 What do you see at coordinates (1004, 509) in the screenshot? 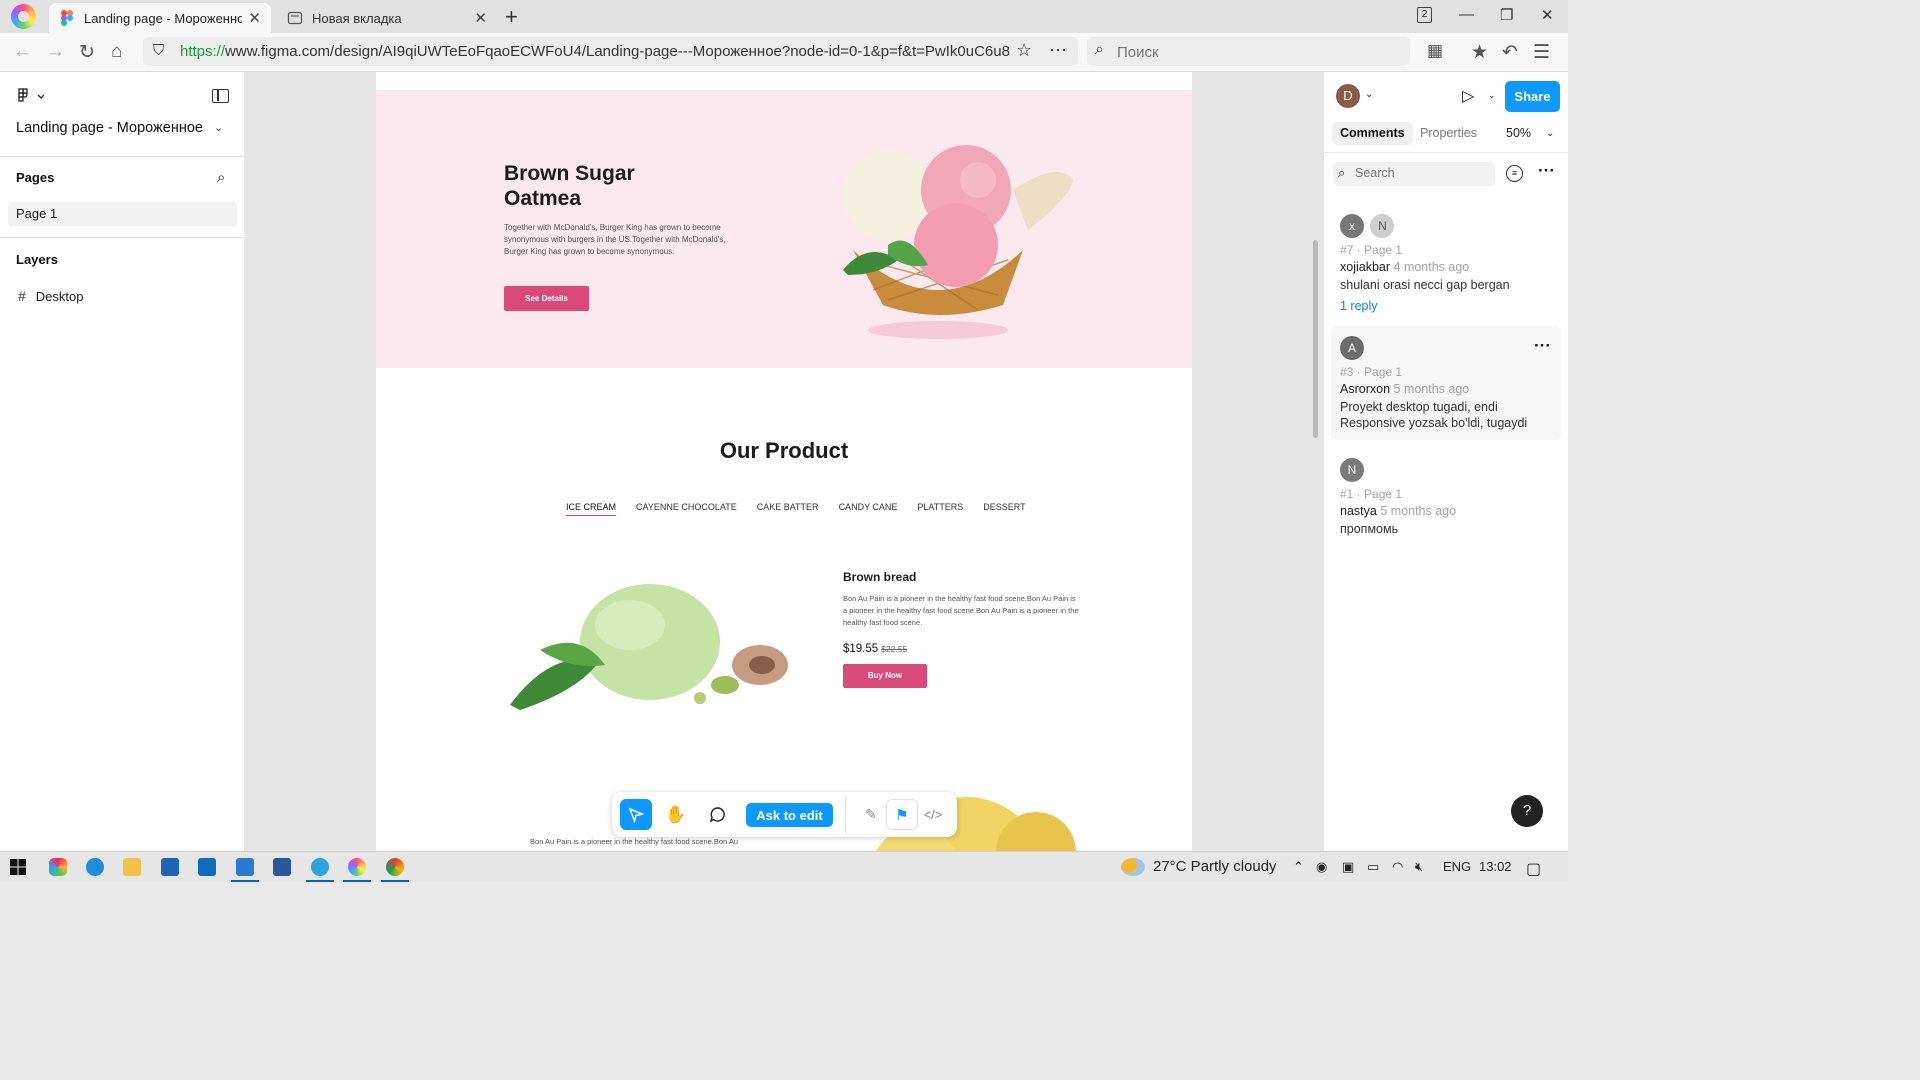
I see `tab-dessert: DESSERT` at bounding box center [1004, 509].